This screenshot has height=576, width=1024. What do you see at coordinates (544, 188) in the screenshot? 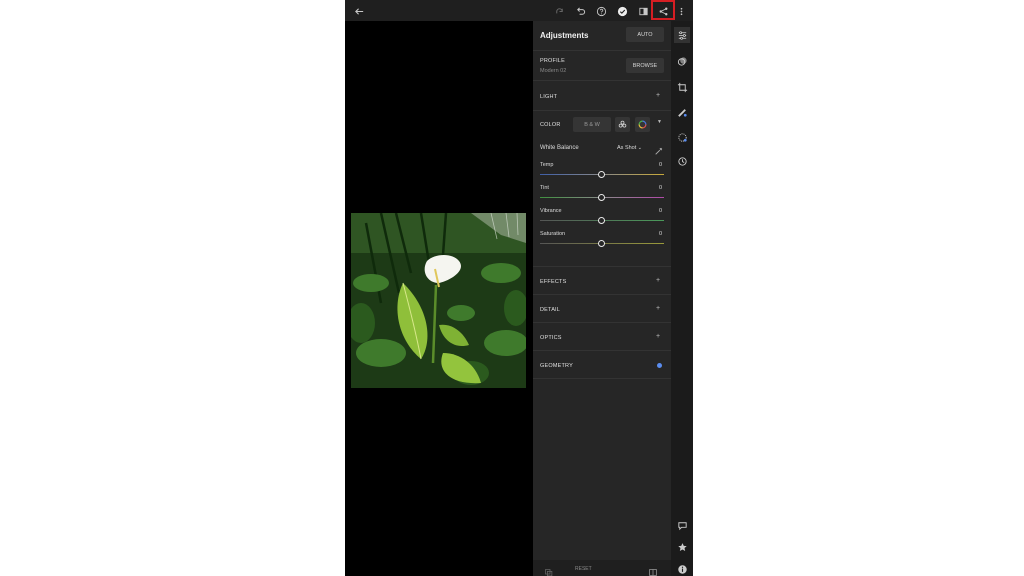
I see `tint-label: Tint` at bounding box center [544, 188].